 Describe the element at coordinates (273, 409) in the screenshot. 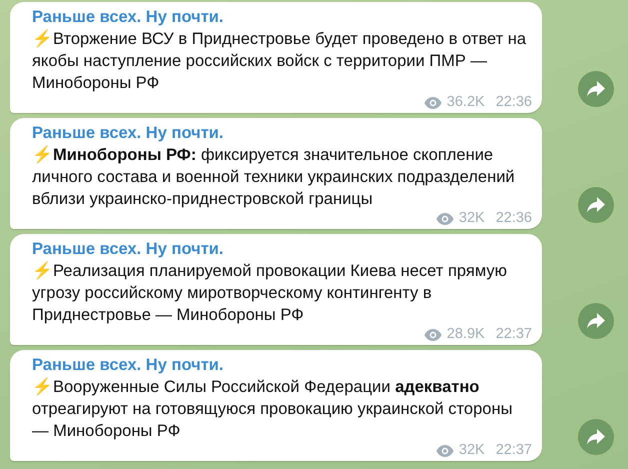

I see `message-text: ⚡Вооруженные Силы Российской Федерации адекватно отреагируют на готовящуюся провокацию украинской стороны — Минобороны РФ` at that location.